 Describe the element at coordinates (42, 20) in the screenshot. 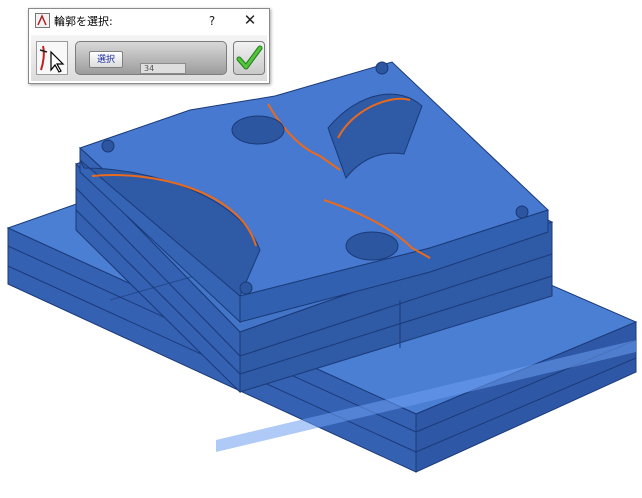

I see `app-icon` at that location.